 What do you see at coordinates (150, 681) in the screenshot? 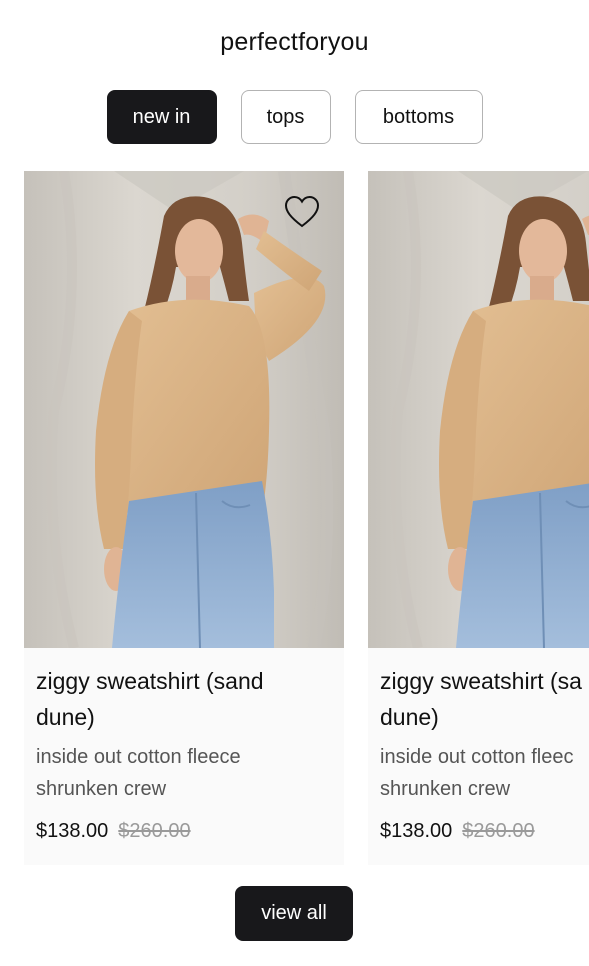
I see `product-name-line-1: ziggy sweatshirt (sand` at bounding box center [150, 681].